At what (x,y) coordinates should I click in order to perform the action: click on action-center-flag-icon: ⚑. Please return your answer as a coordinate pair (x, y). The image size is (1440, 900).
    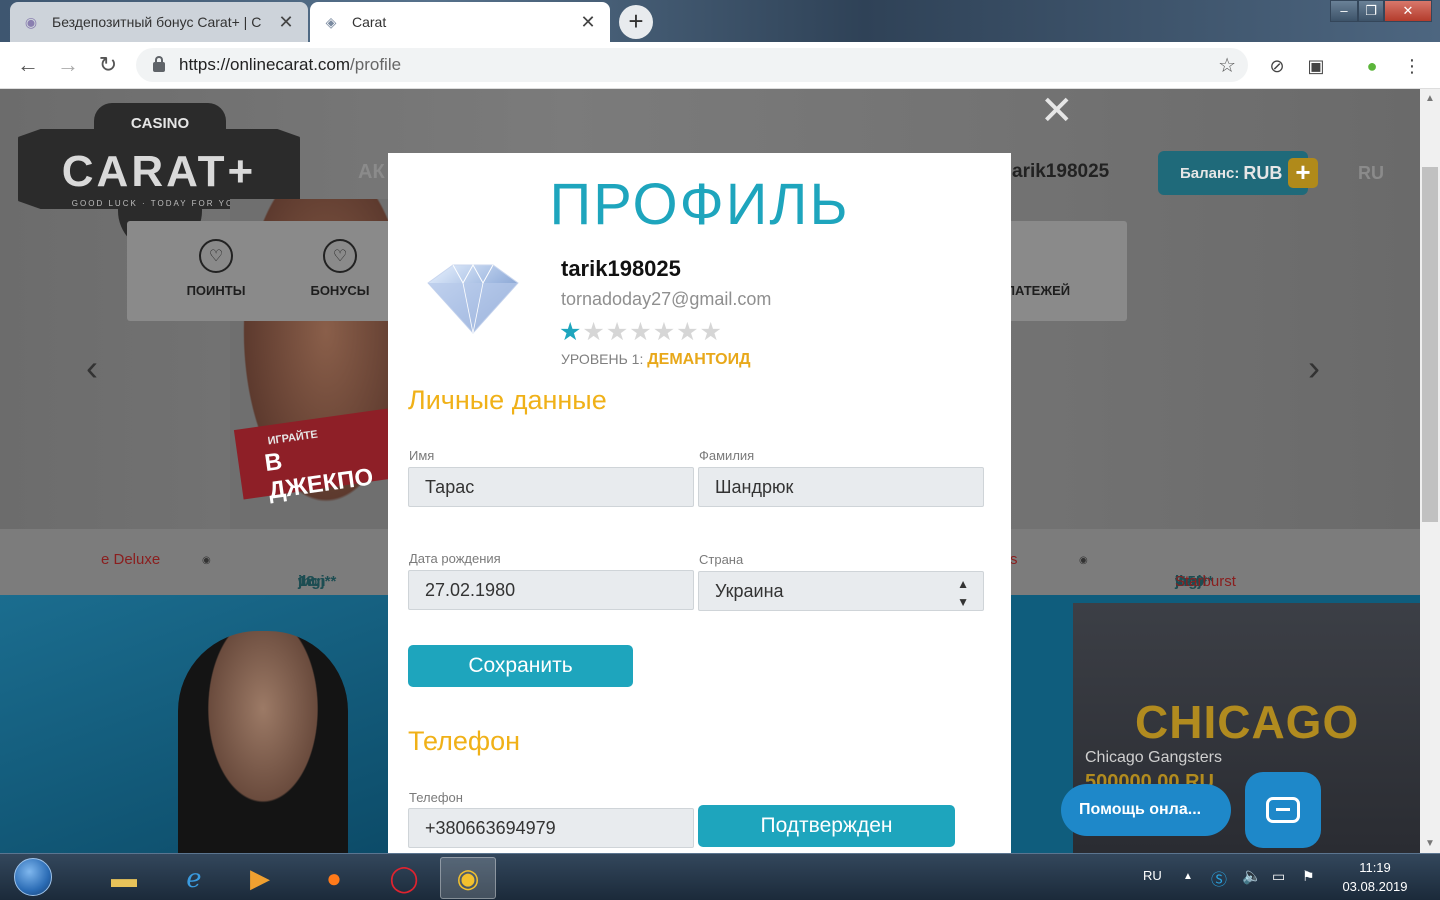
    Looking at the image, I should click on (1308, 876).